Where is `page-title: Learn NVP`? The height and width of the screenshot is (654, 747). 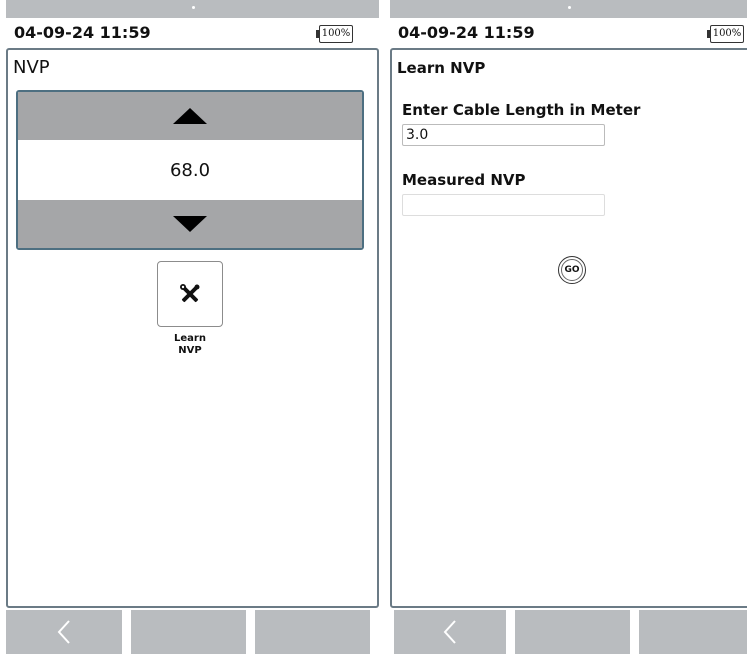 page-title: Learn NVP is located at coordinates (441, 68).